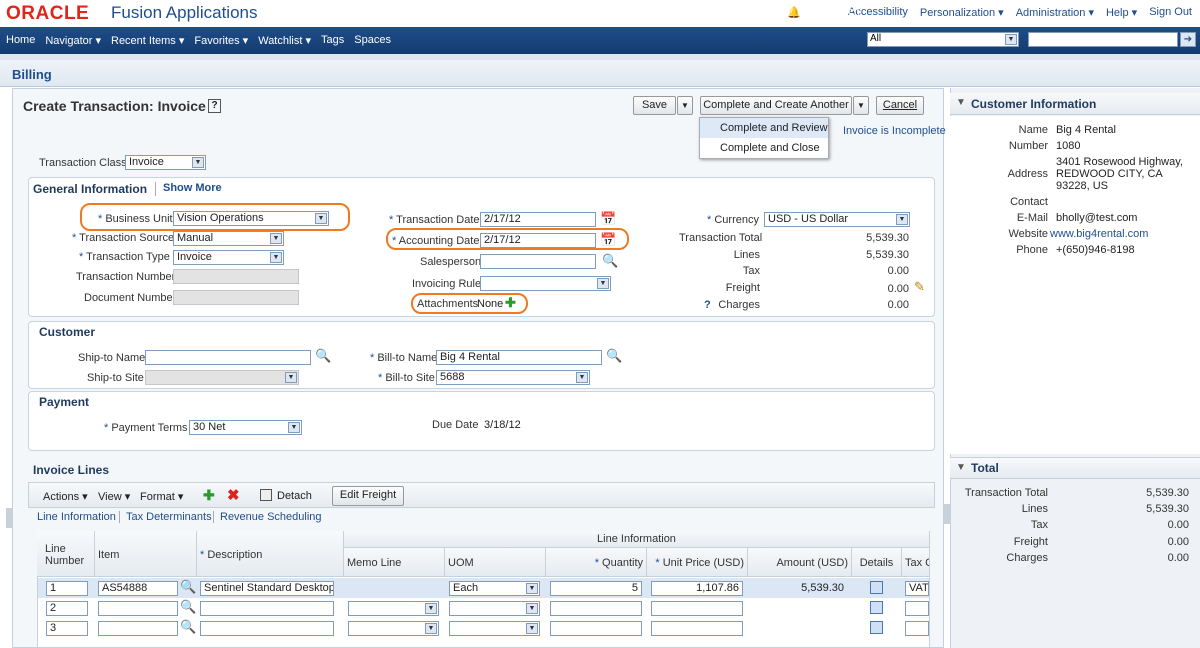 The width and height of the screenshot is (1200, 648). What do you see at coordinates (73, 40) in the screenshot?
I see `nav-navigator: Navigator ▾` at bounding box center [73, 40].